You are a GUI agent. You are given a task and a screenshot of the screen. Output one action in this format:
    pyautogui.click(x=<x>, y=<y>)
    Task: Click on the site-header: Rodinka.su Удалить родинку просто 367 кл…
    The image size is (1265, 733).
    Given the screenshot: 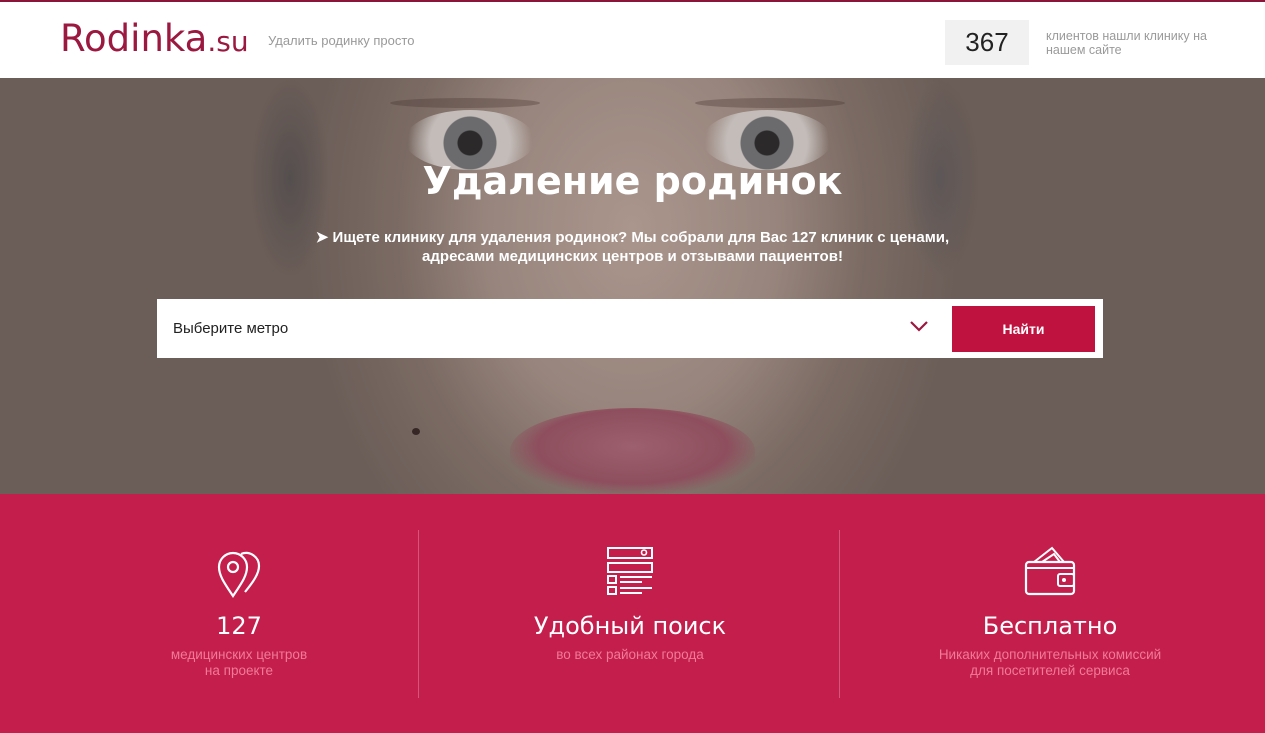 What is the action you would take?
    pyautogui.click(x=632, y=39)
    